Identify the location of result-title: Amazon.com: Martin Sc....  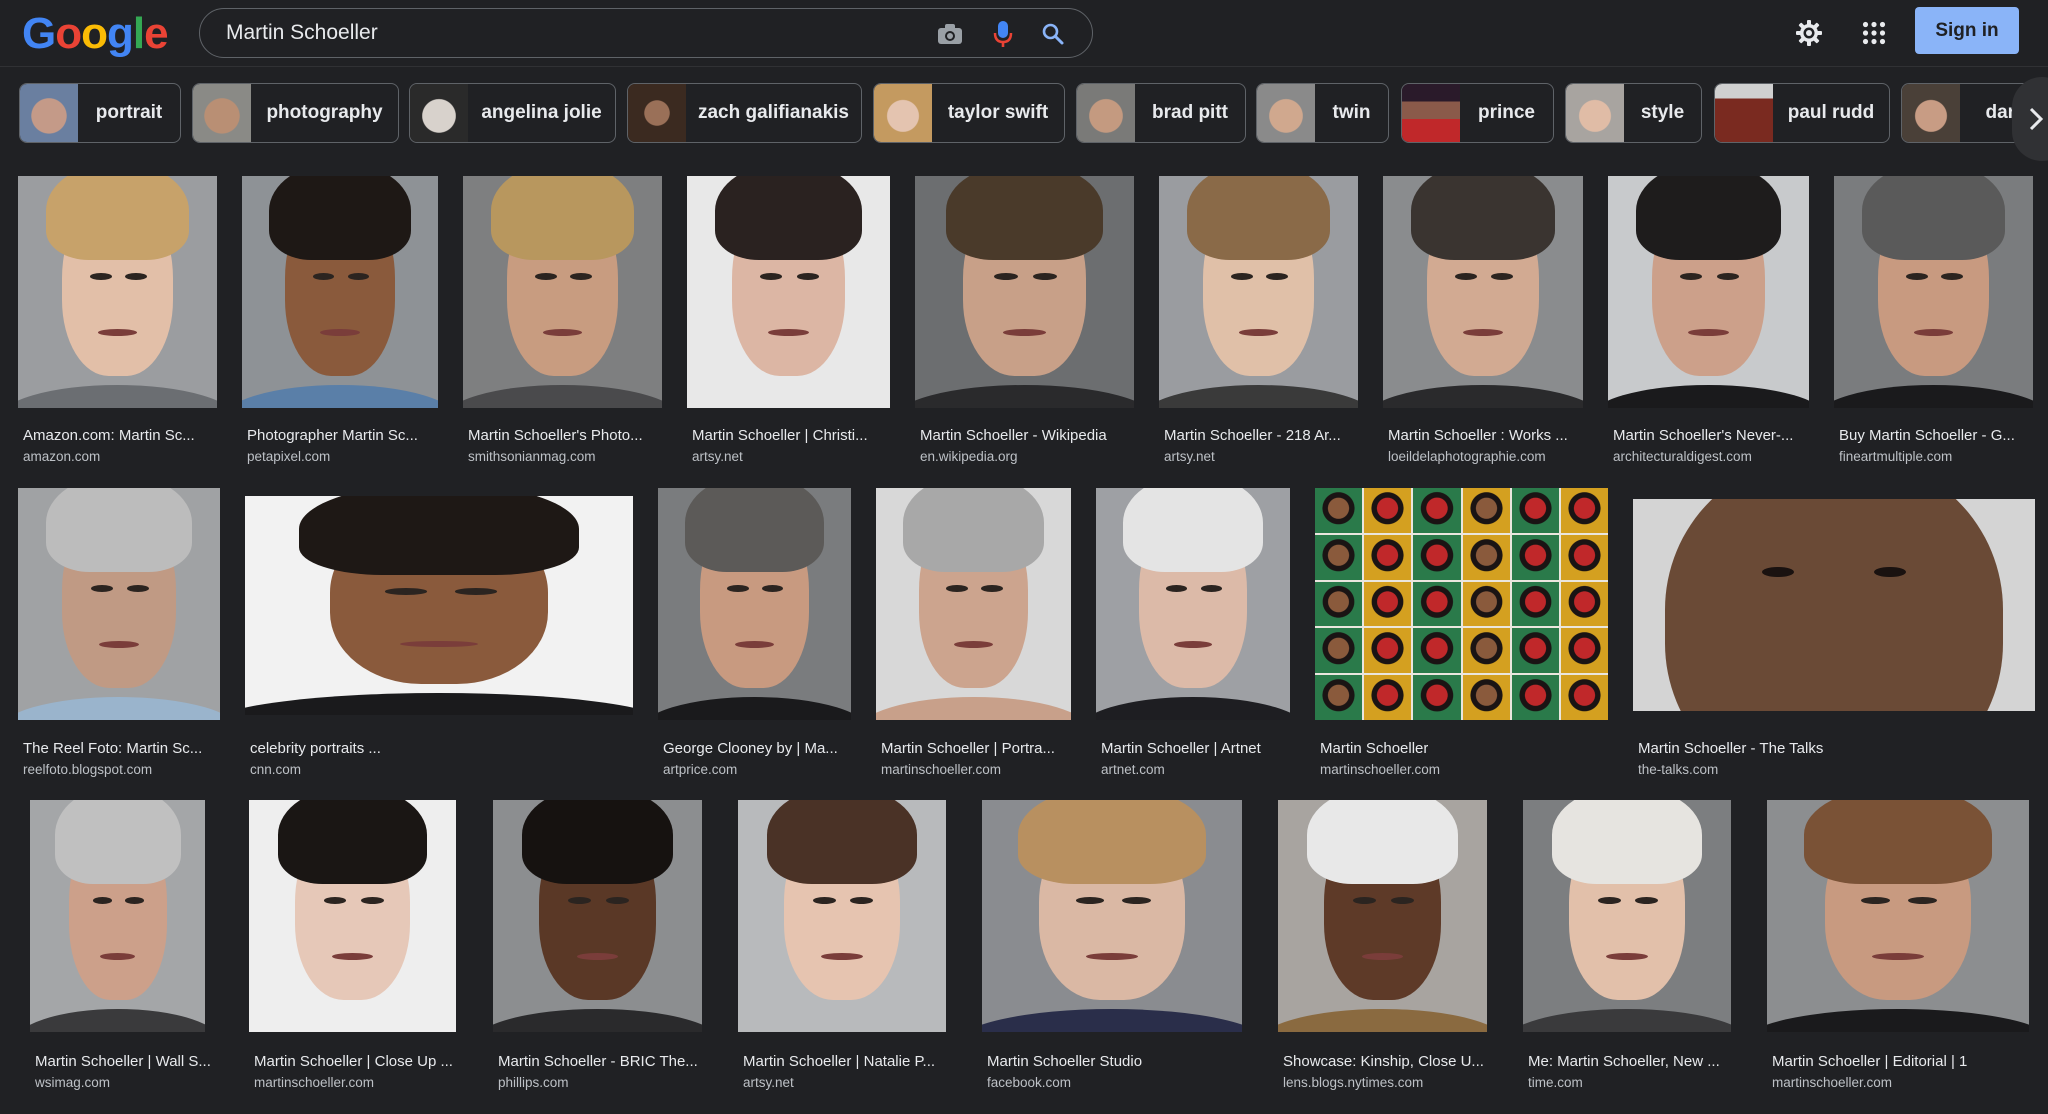
(109, 435).